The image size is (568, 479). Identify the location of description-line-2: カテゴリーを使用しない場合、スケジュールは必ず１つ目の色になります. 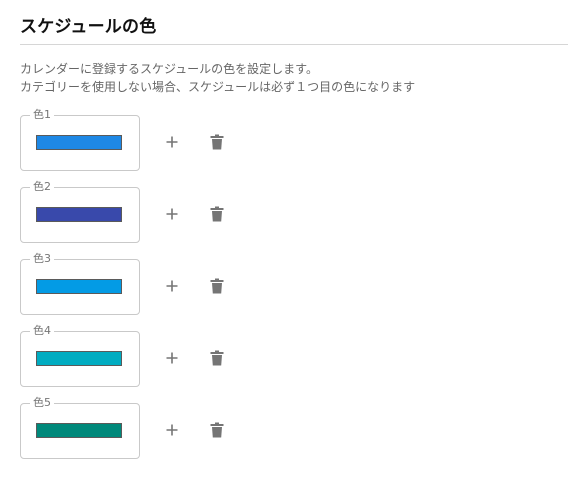
(218, 87).